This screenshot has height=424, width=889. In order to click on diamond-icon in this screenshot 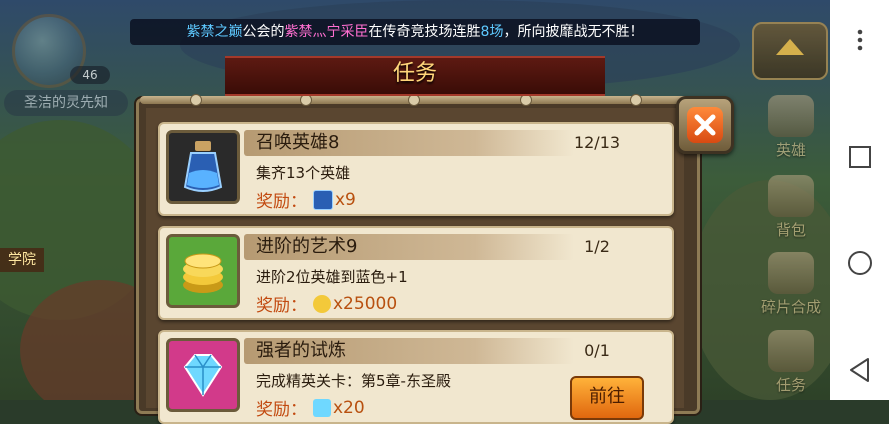, I will do `click(203, 375)`.